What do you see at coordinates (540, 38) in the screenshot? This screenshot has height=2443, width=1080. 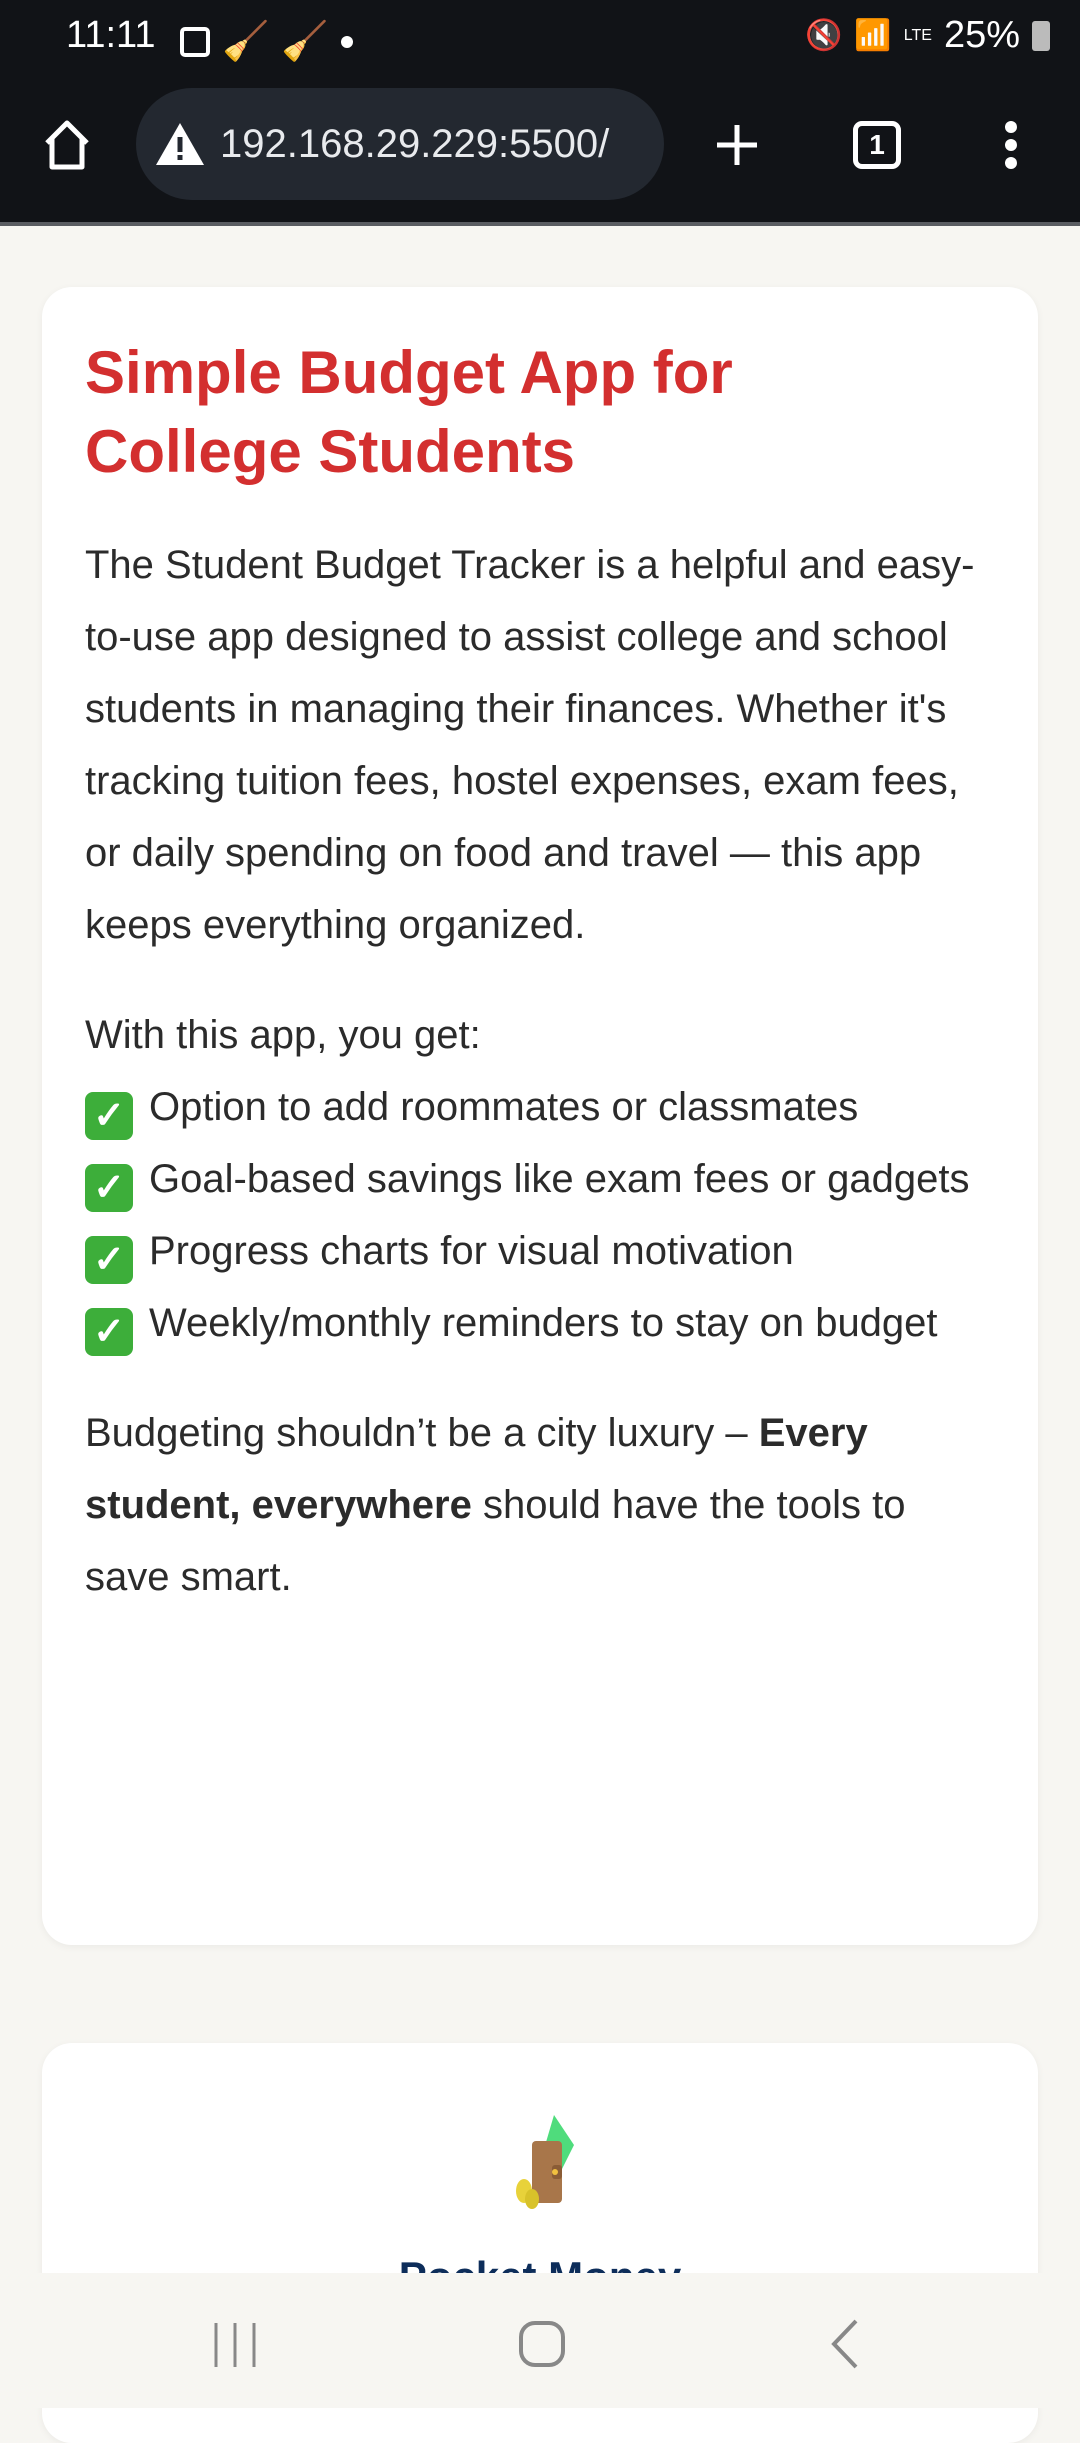 I see `status-bar: 11:11 🧹 🧹 🔇 📶 LTE 25%` at bounding box center [540, 38].